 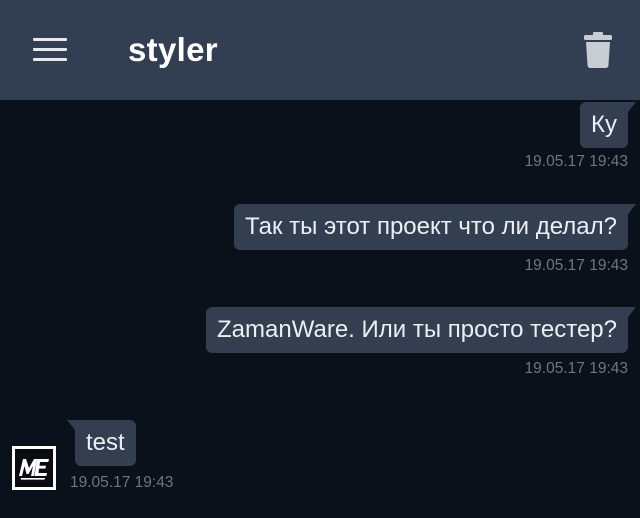 I want to click on avatar-logo-icon, so click(x=34, y=468).